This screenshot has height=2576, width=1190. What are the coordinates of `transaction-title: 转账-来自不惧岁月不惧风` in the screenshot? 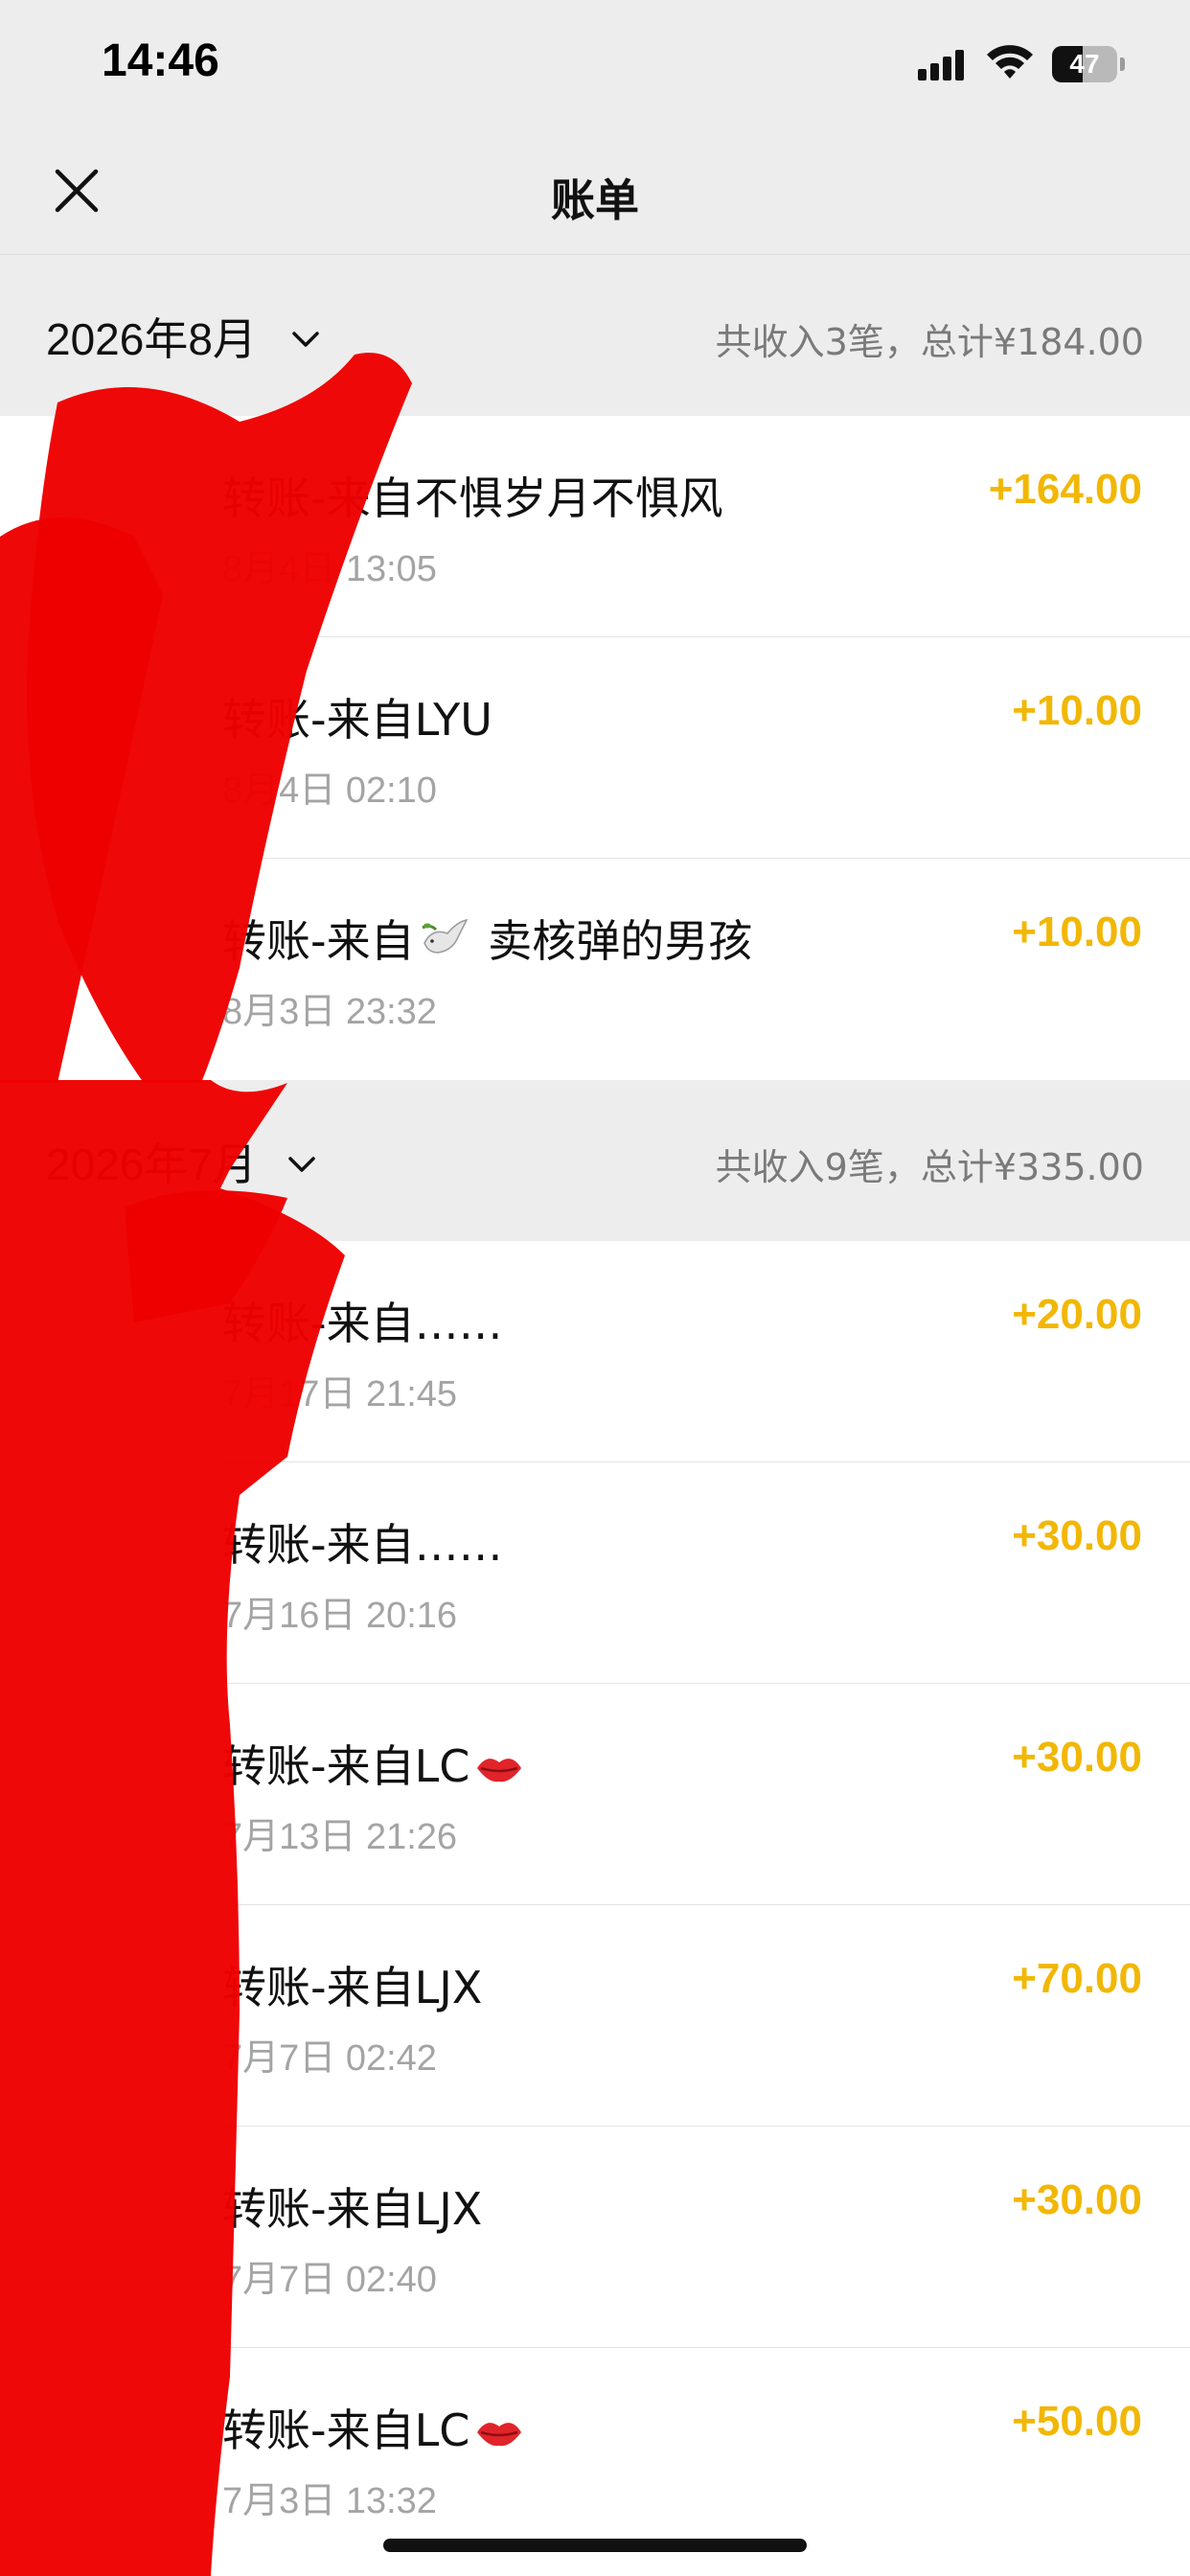 It's located at (473, 498).